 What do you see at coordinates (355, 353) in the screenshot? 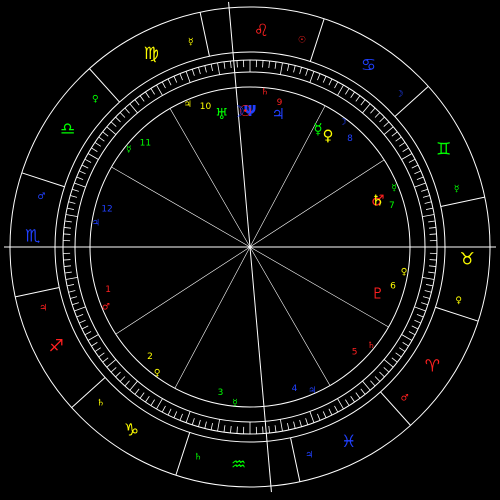
I see `house-number-5: 5` at bounding box center [355, 353].